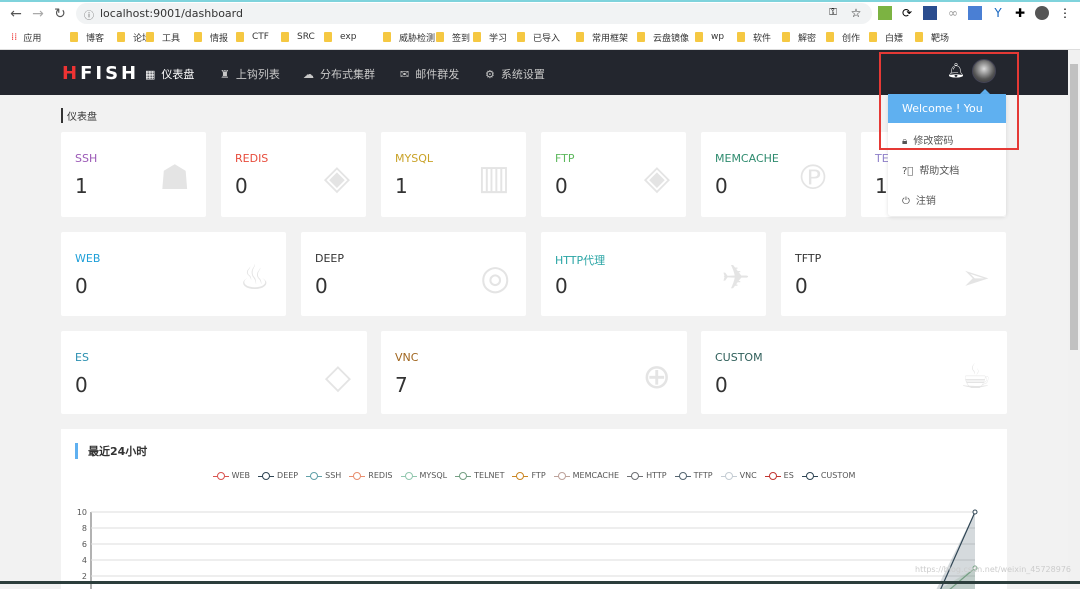 The height and width of the screenshot is (589, 1080). What do you see at coordinates (84, 544) in the screenshot?
I see `y-tick-label: 6` at bounding box center [84, 544].